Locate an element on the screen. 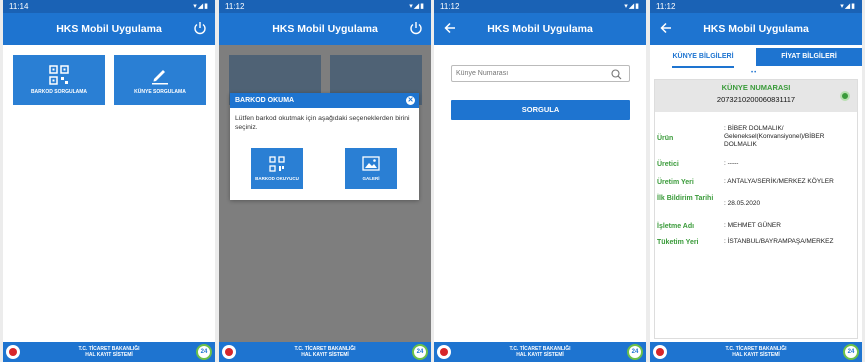  field-value: : 28.05.2020 is located at coordinates (742, 203).